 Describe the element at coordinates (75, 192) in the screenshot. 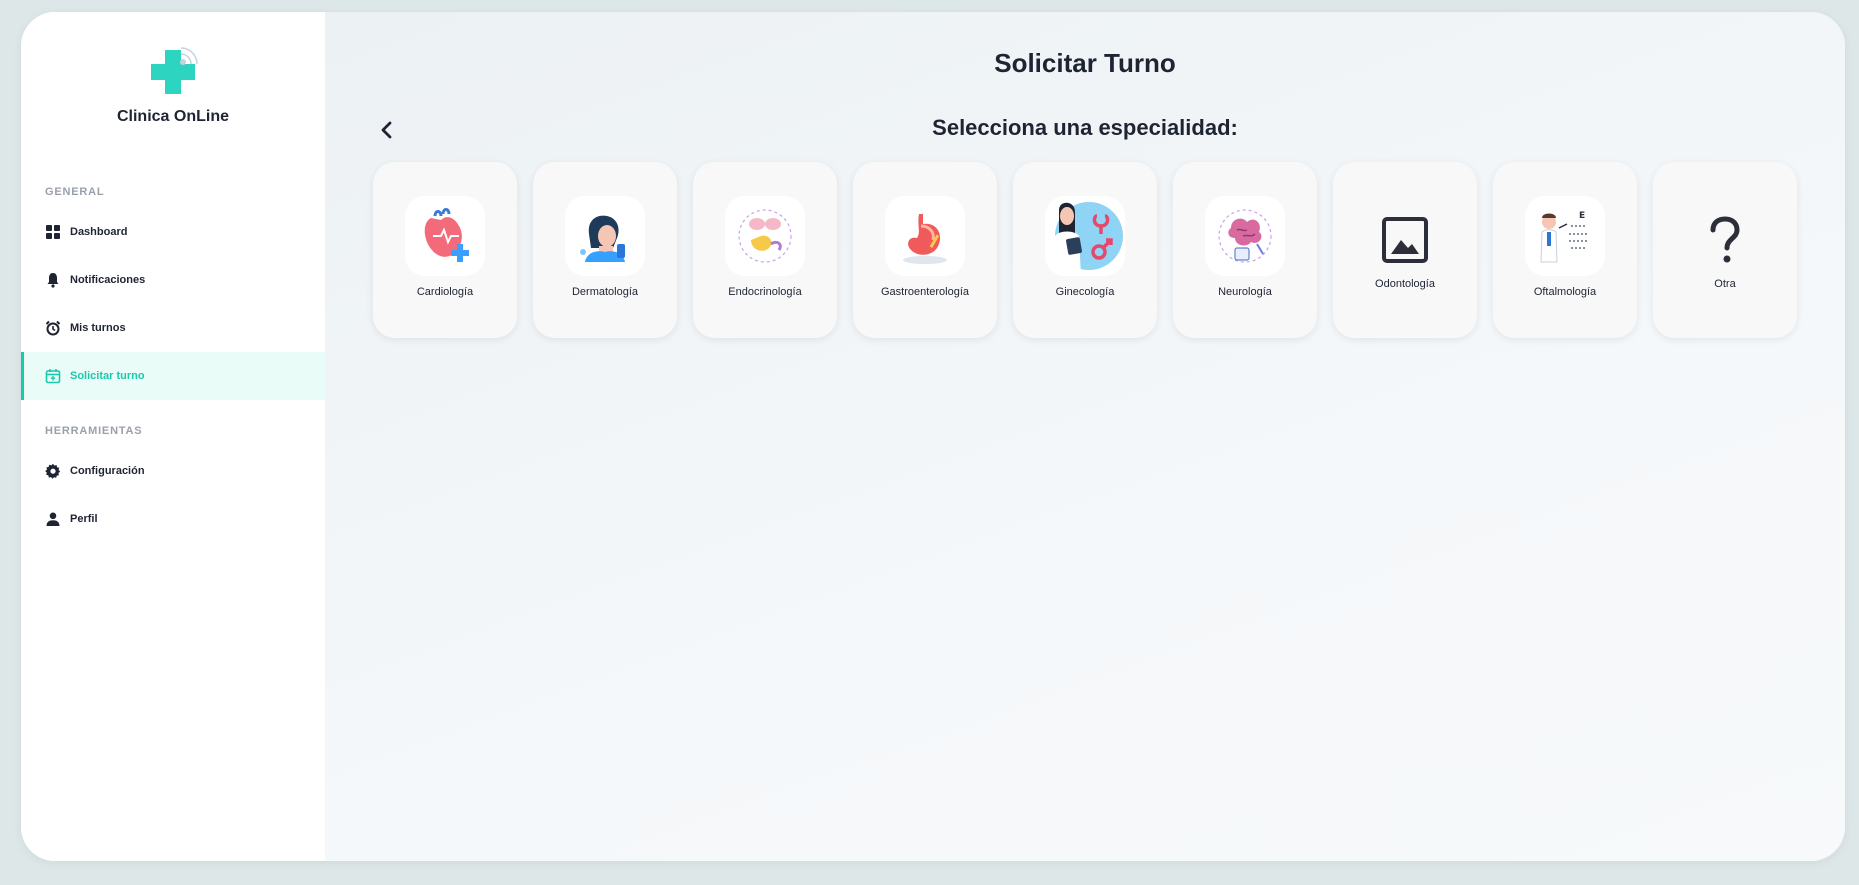

I see `section-title-general: GENERAL` at that location.